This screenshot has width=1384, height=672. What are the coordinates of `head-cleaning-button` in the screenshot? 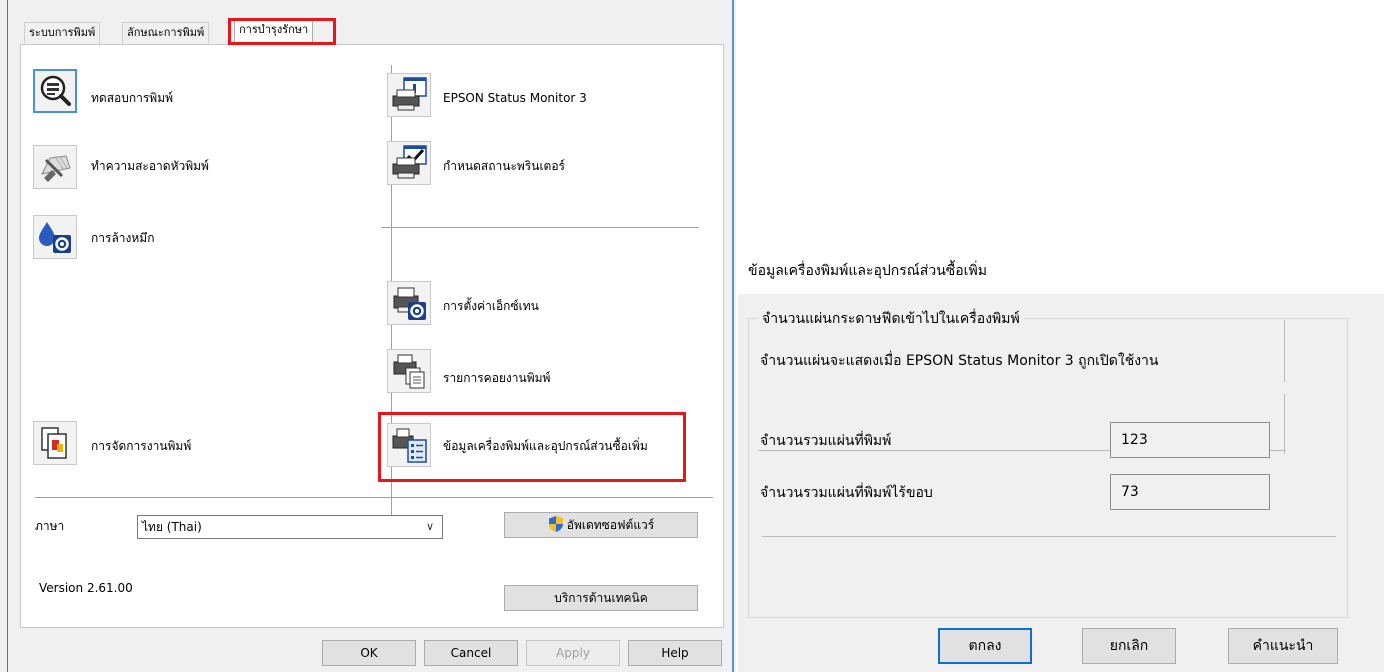 It's located at (55, 167).